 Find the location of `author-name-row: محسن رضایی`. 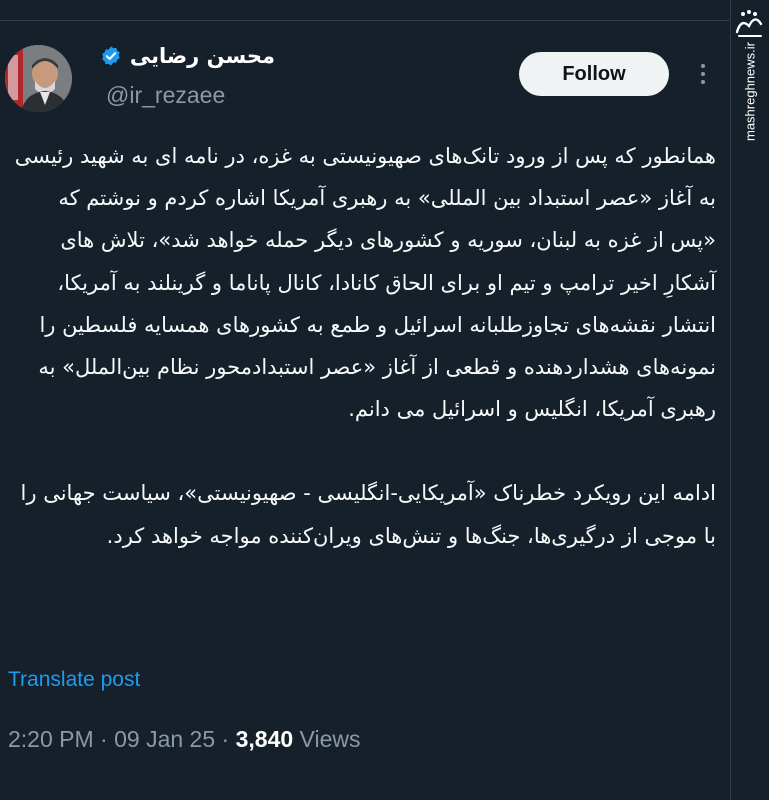

author-name-row: محسن رضایی is located at coordinates (187, 56).